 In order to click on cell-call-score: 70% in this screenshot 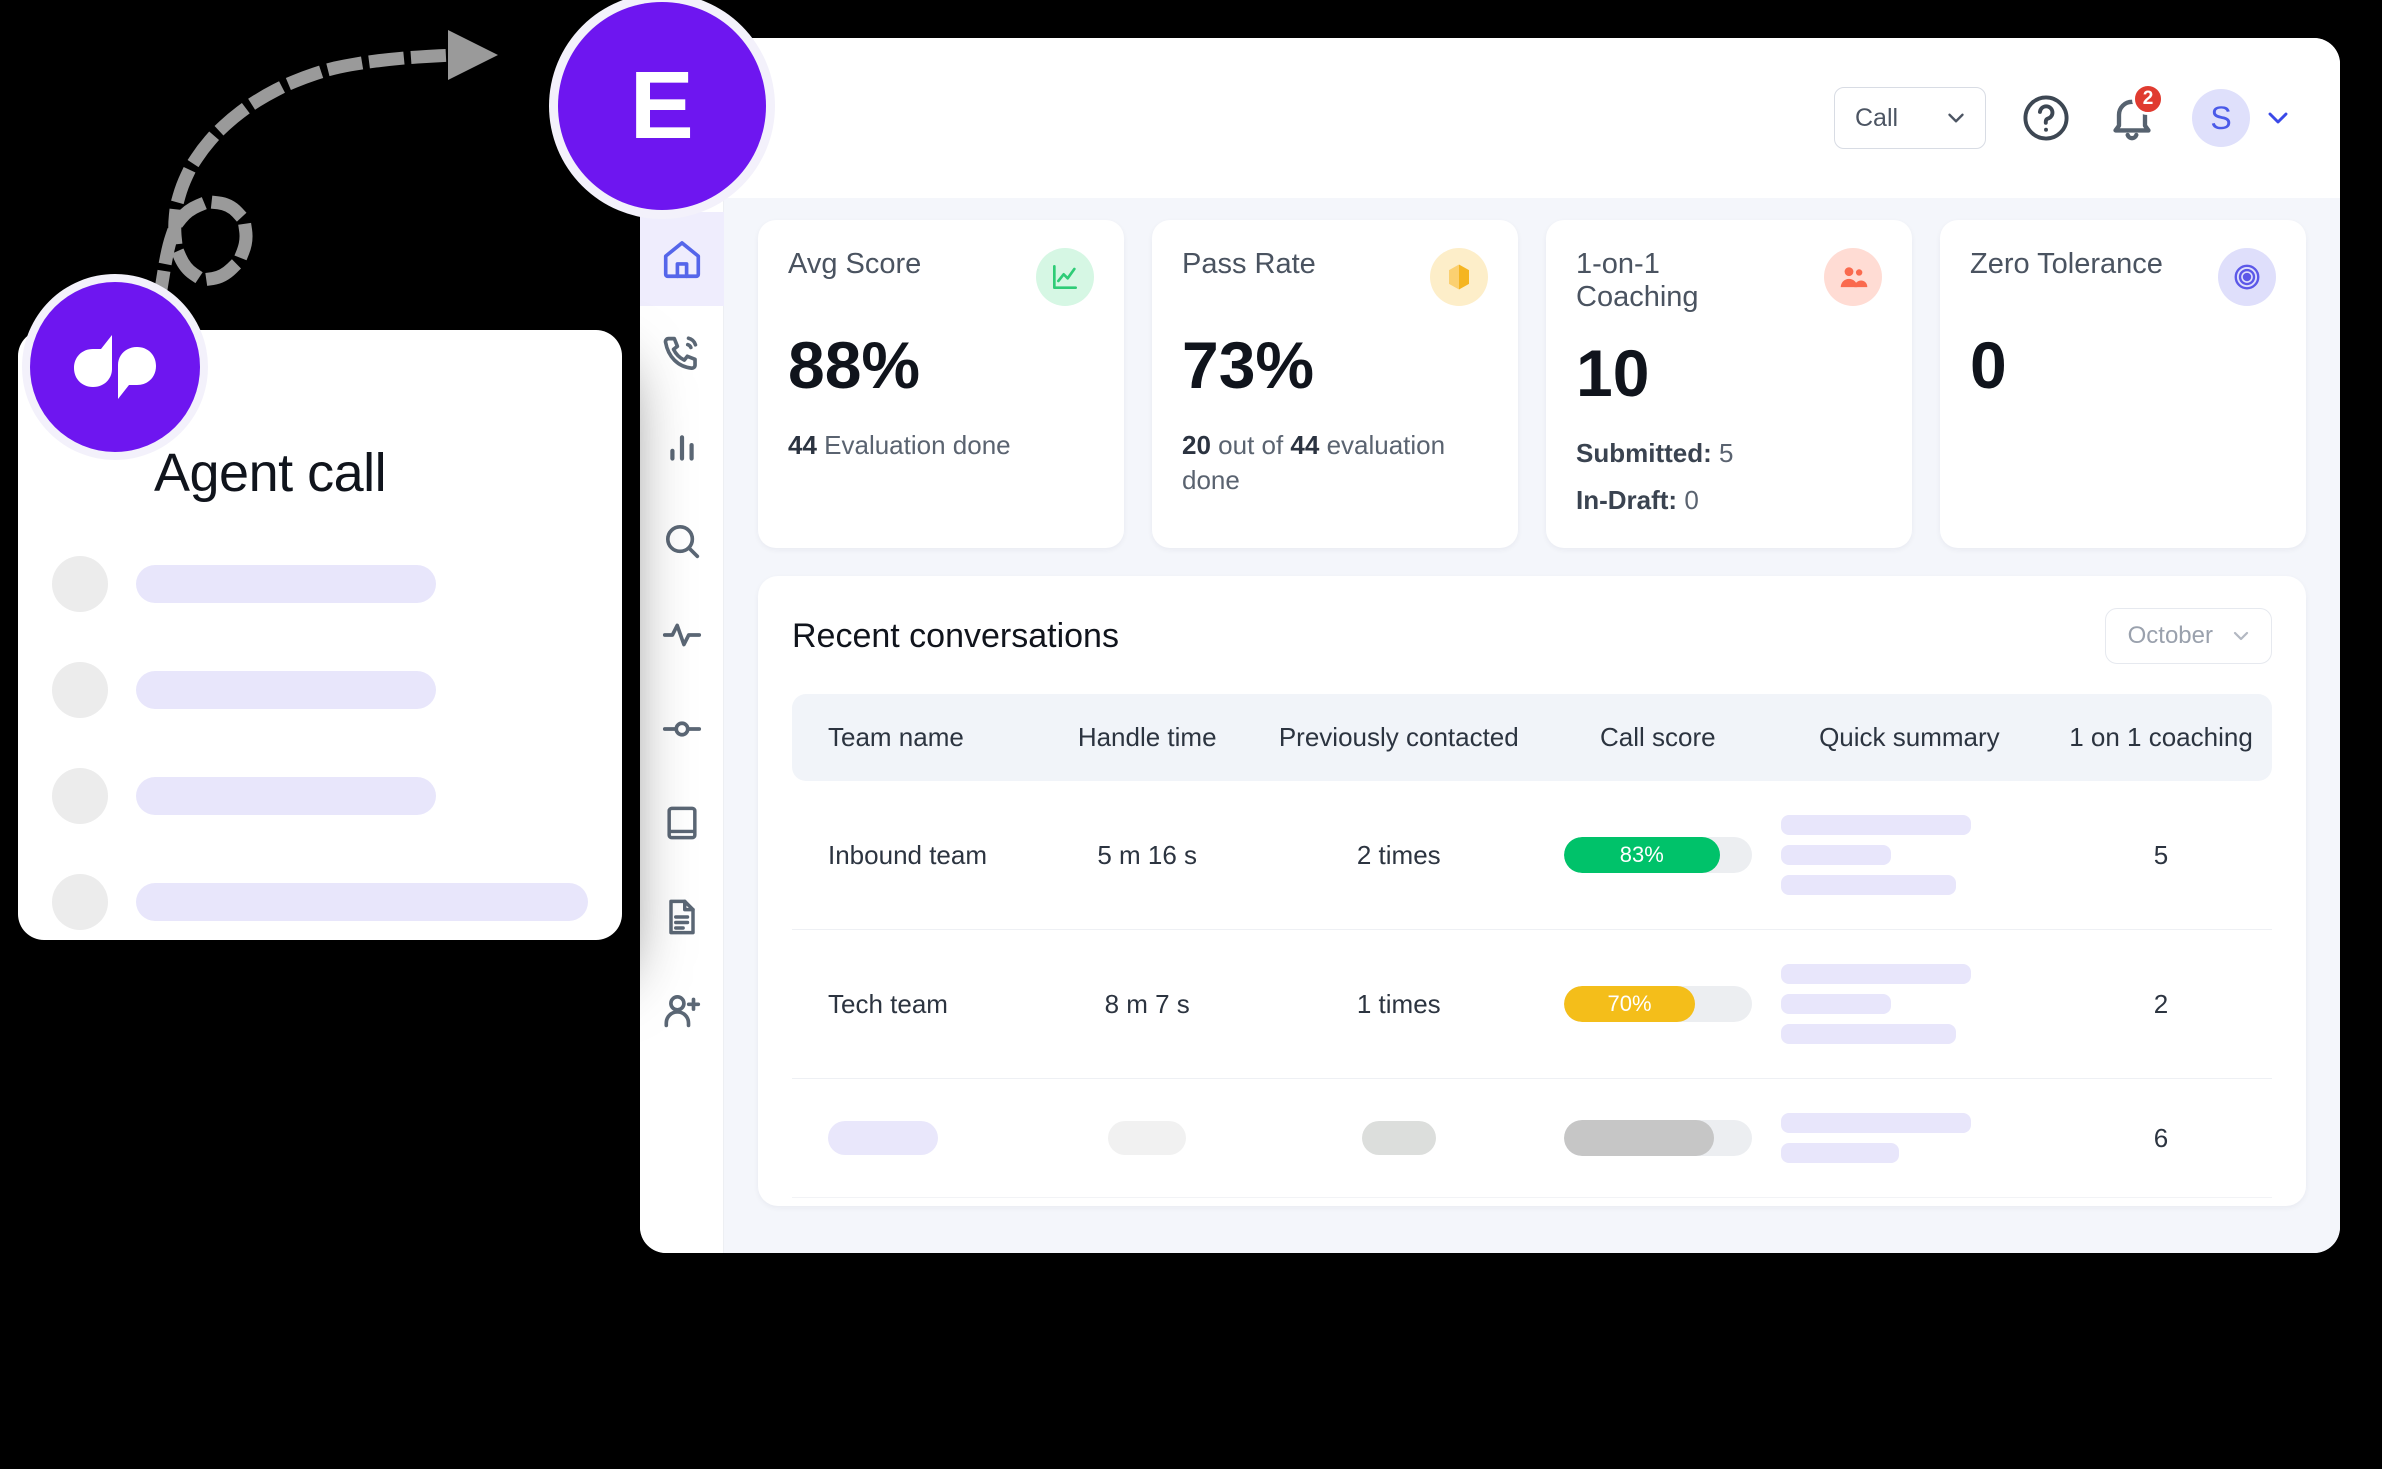, I will do `click(1657, 1004)`.